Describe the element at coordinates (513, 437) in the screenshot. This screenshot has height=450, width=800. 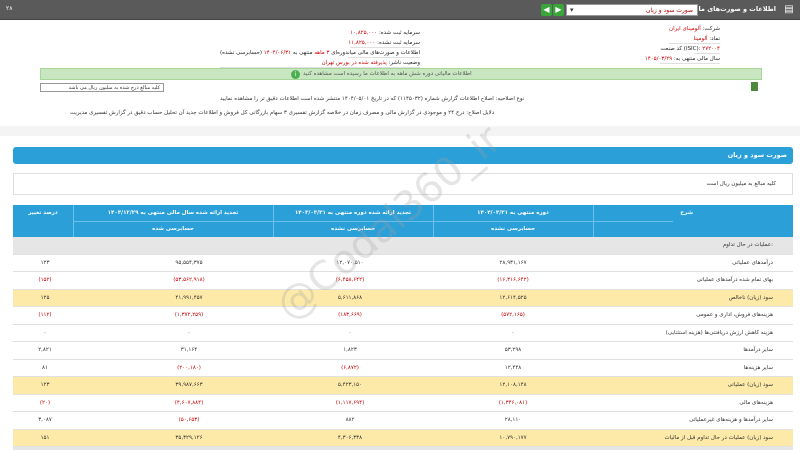
I see `row-value-v1: ۱۰,۷۹۰,۱۷۷` at that location.